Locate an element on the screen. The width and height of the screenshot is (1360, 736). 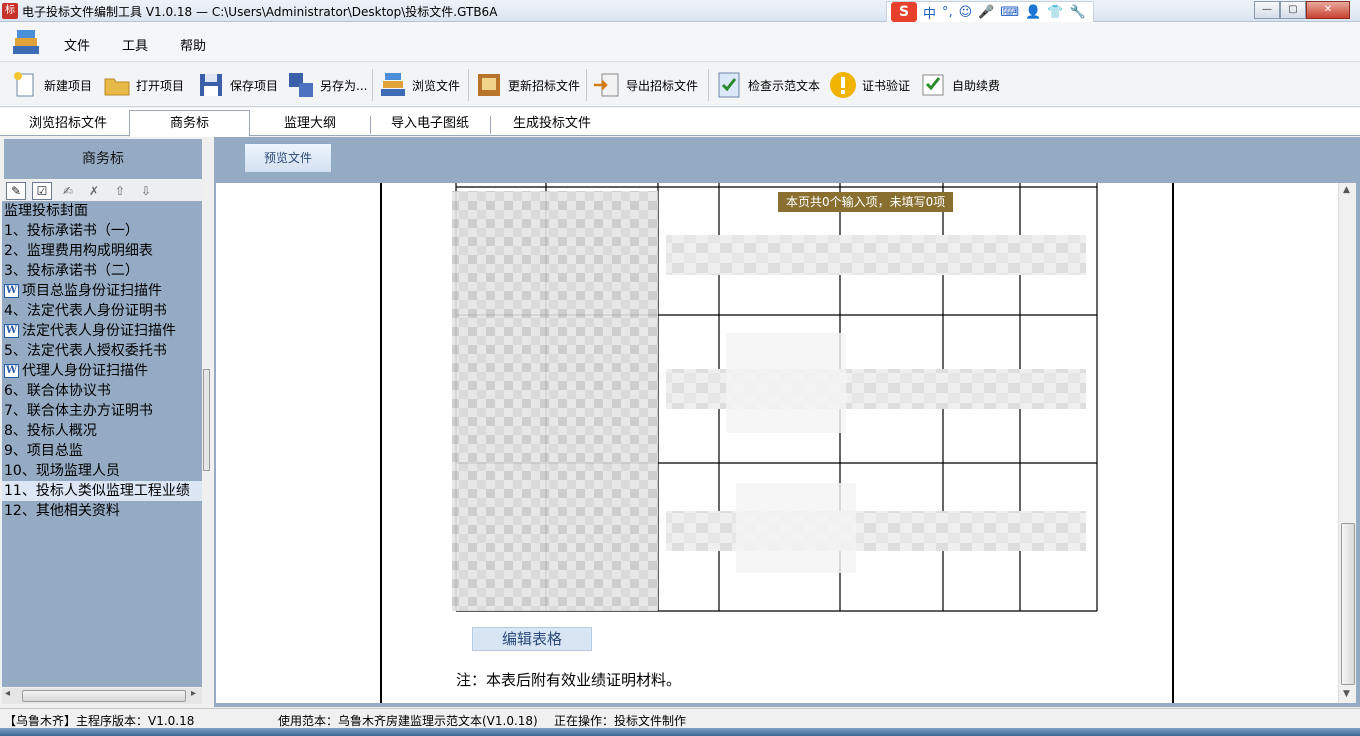
outline-toolbar: ✎ ☑ ✍ ✗ ⇧ ⇩ is located at coordinates (103, 191).